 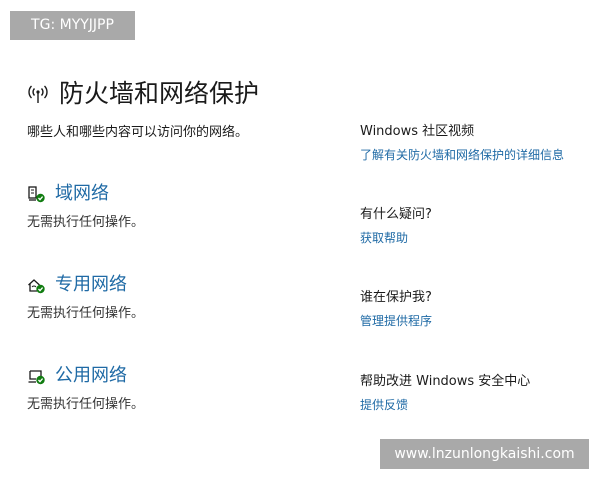 What do you see at coordinates (86, 222) in the screenshot?
I see `network-domain-status: 无需执行任何操作。` at bounding box center [86, 222].